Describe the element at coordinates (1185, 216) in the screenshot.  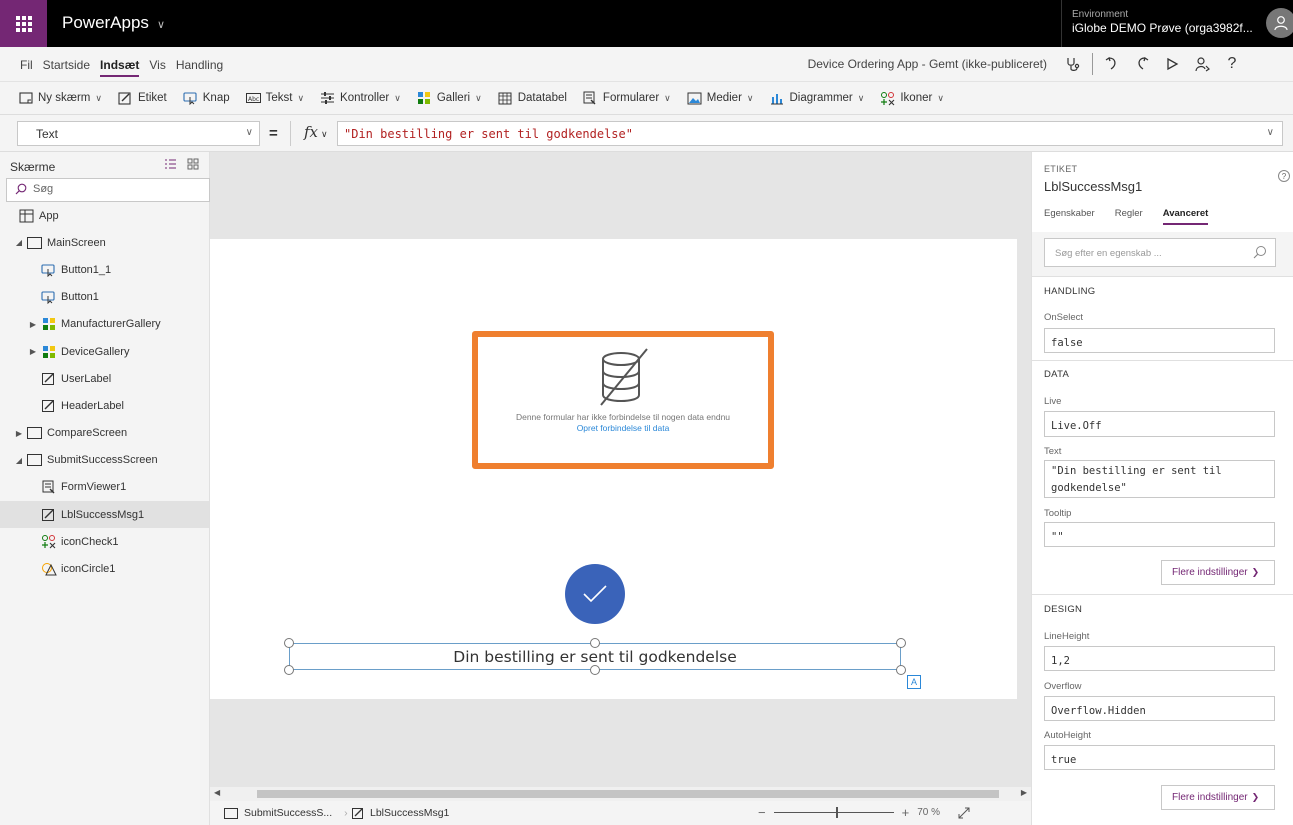
I see `tab-advanced: Avanceret` at that location.